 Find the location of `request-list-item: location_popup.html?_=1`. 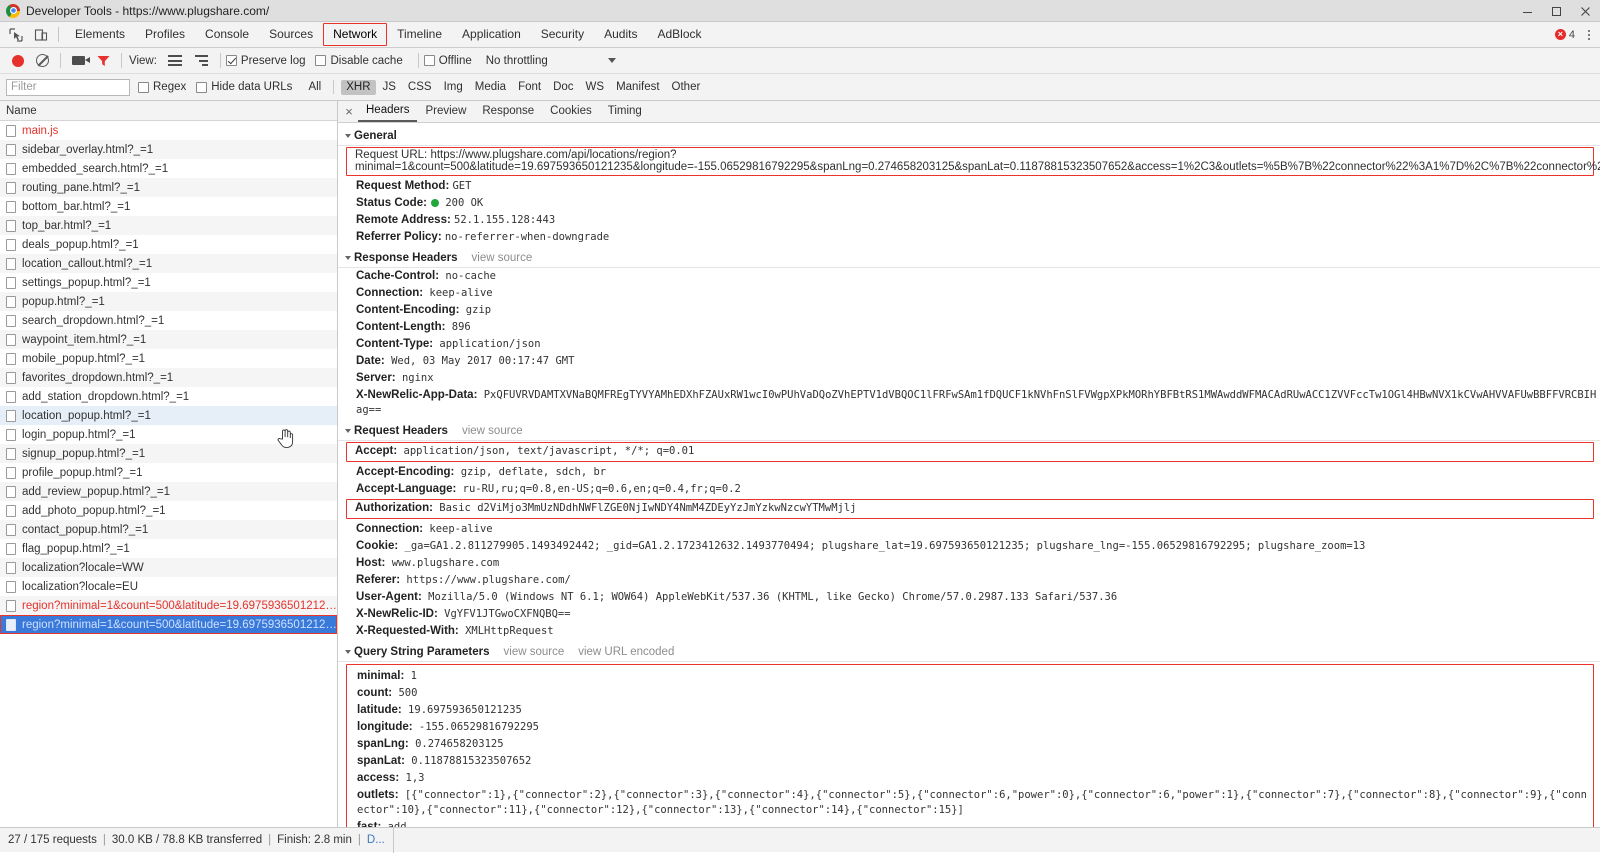

request-list-item: location_popup.html?_=1 is located at coordinates (168, 415).